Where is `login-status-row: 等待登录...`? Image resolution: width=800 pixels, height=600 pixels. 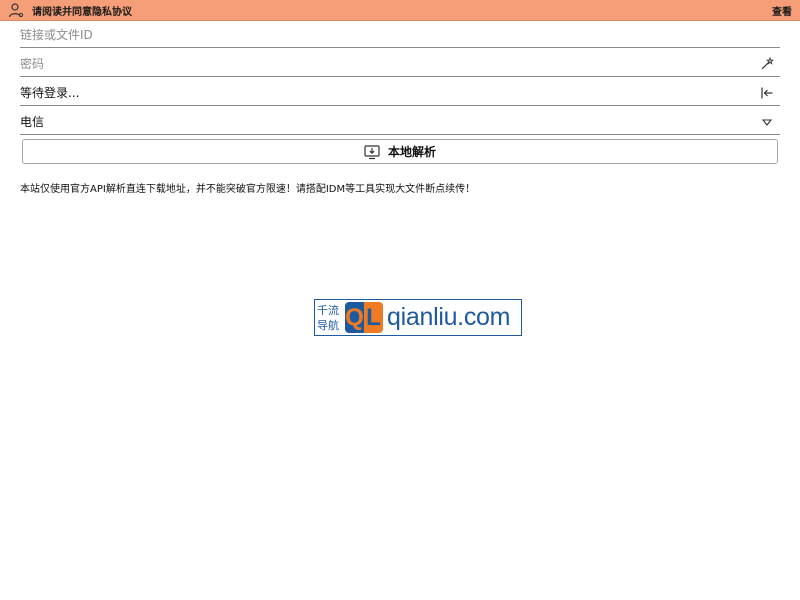 login-status-row: 等待登录... is located at coordinates (400, 93).